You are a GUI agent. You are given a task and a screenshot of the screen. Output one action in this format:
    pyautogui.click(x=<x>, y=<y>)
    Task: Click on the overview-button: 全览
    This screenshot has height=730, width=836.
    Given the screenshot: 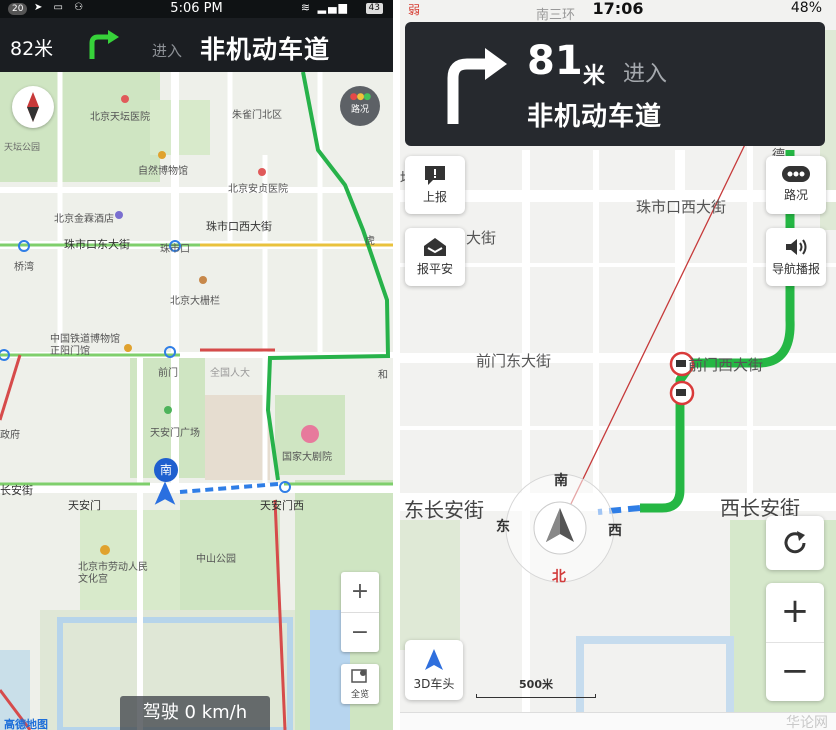 What is the action you would take?
    pyautogui.click(x=360, y=684)
    